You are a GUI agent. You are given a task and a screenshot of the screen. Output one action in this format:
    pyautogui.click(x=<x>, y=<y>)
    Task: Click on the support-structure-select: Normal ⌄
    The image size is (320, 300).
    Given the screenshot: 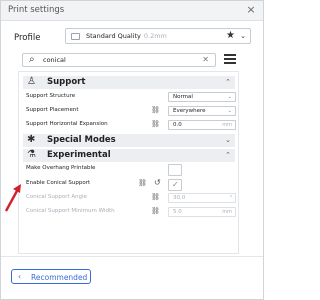 What is the action you would take?
    pyautogui.click(x=202, y=97)
    